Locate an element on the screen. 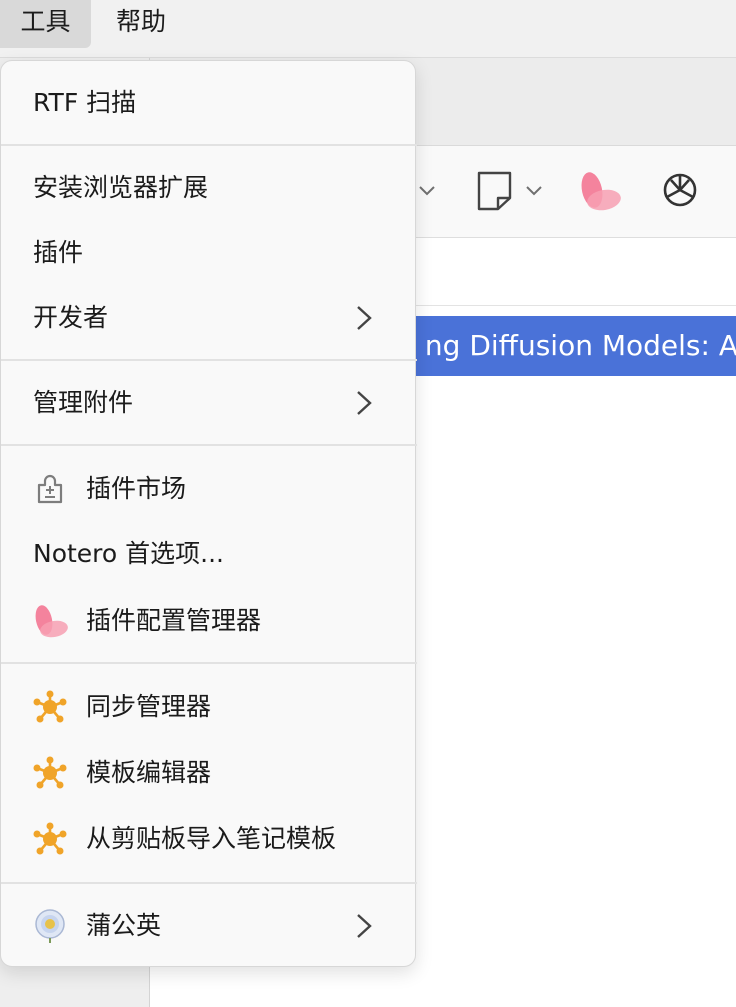  menu-item-plugin-market: 插件市场 is located at coordinates (209, 489).